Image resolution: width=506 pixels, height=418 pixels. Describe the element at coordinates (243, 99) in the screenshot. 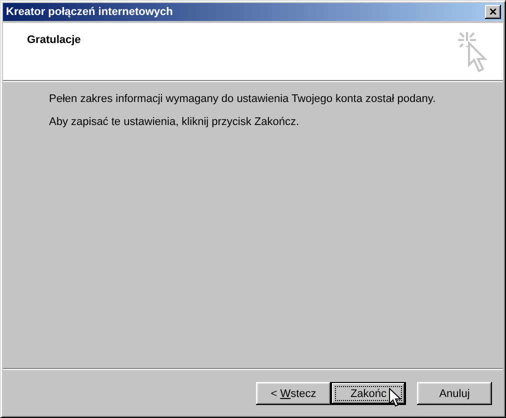

I see `info-text: Pełen zakres informacji wymagany do ustawienia Twojego konta został podany.` at that location.